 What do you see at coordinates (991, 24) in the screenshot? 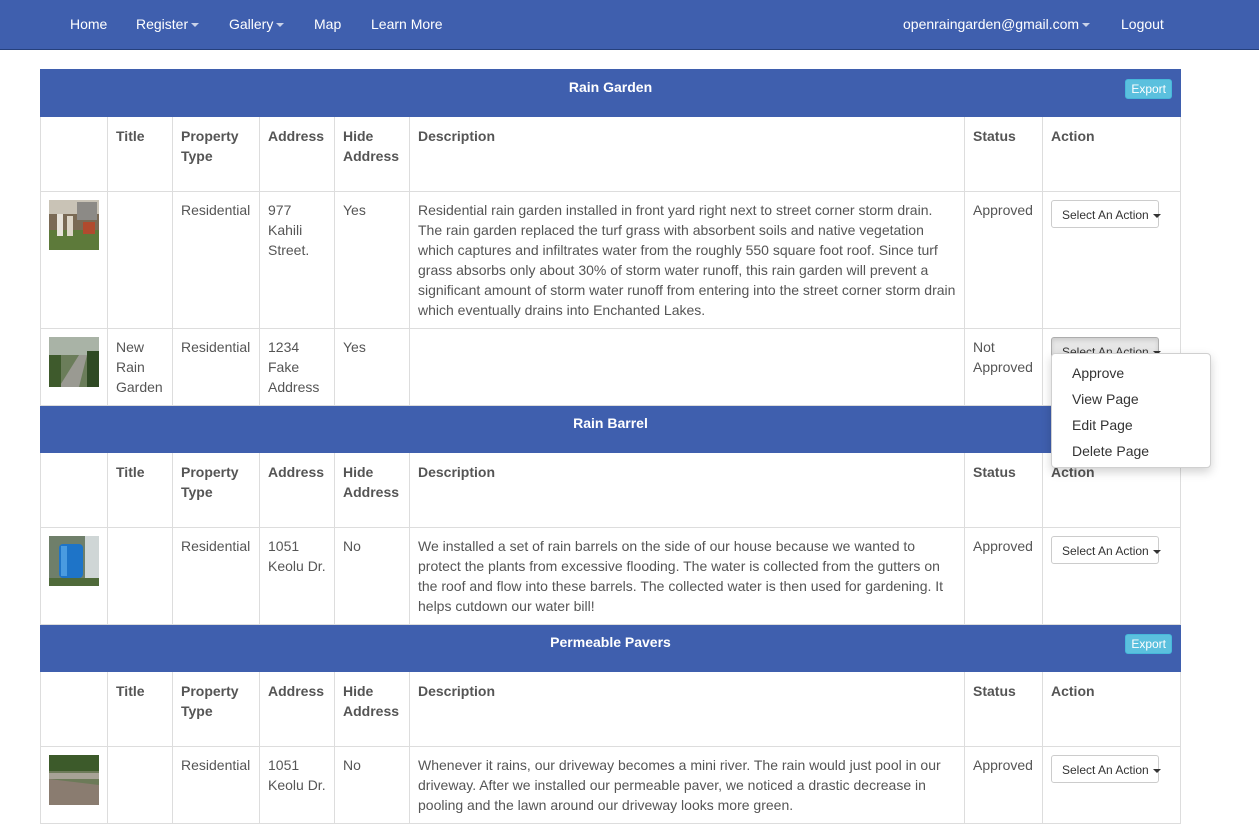
I see `nav-user-email: openraingarden@gmail.com` at bounding box center [991, 24].